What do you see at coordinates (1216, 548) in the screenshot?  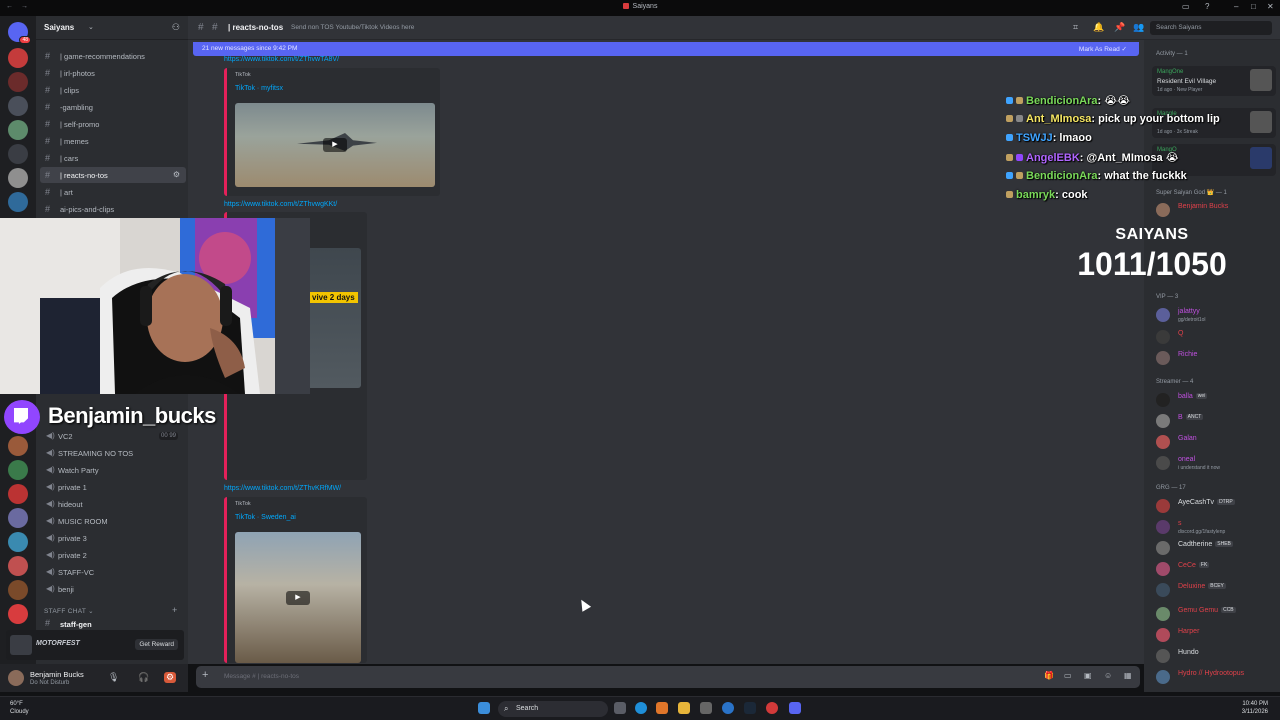 I see `member-item: Cadtherine SHEB` at bounding box center [1216, 548].